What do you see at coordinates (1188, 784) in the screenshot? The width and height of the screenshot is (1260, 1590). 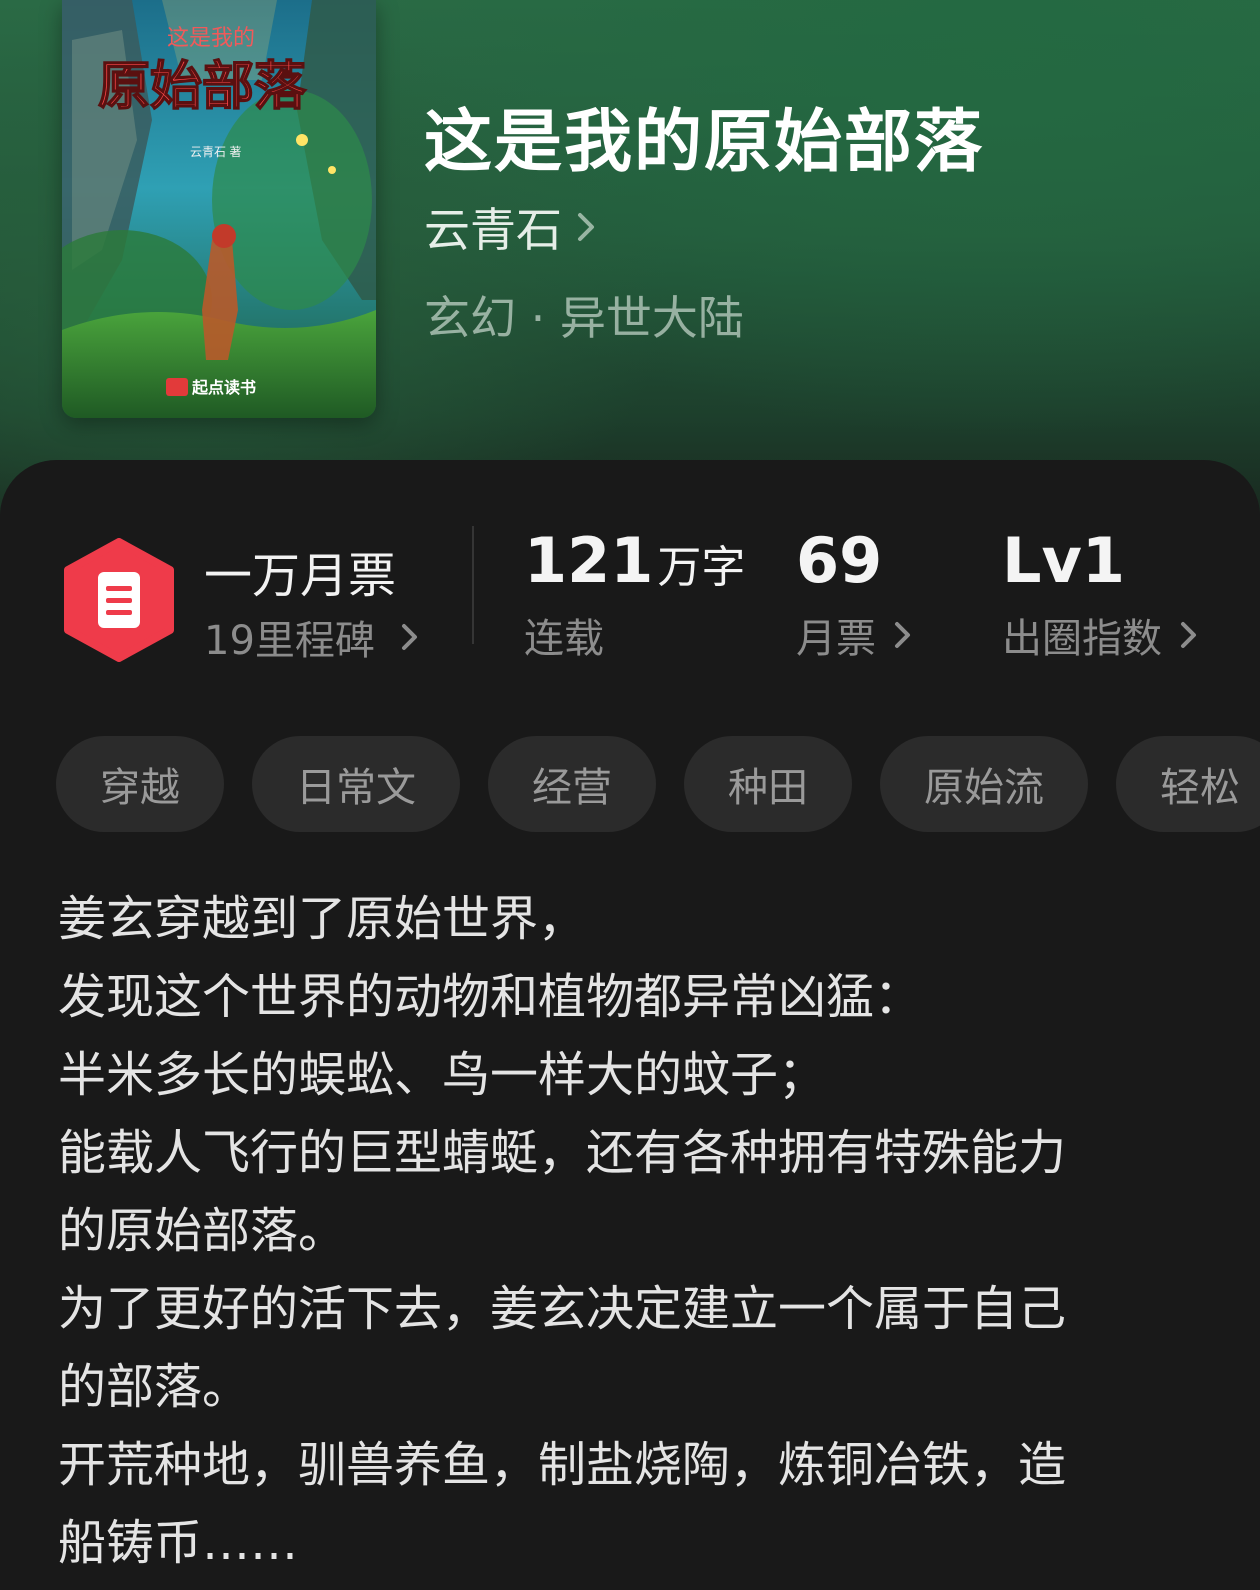 I see `tag-chip: 轻松` at bounding box center [1188, 784].